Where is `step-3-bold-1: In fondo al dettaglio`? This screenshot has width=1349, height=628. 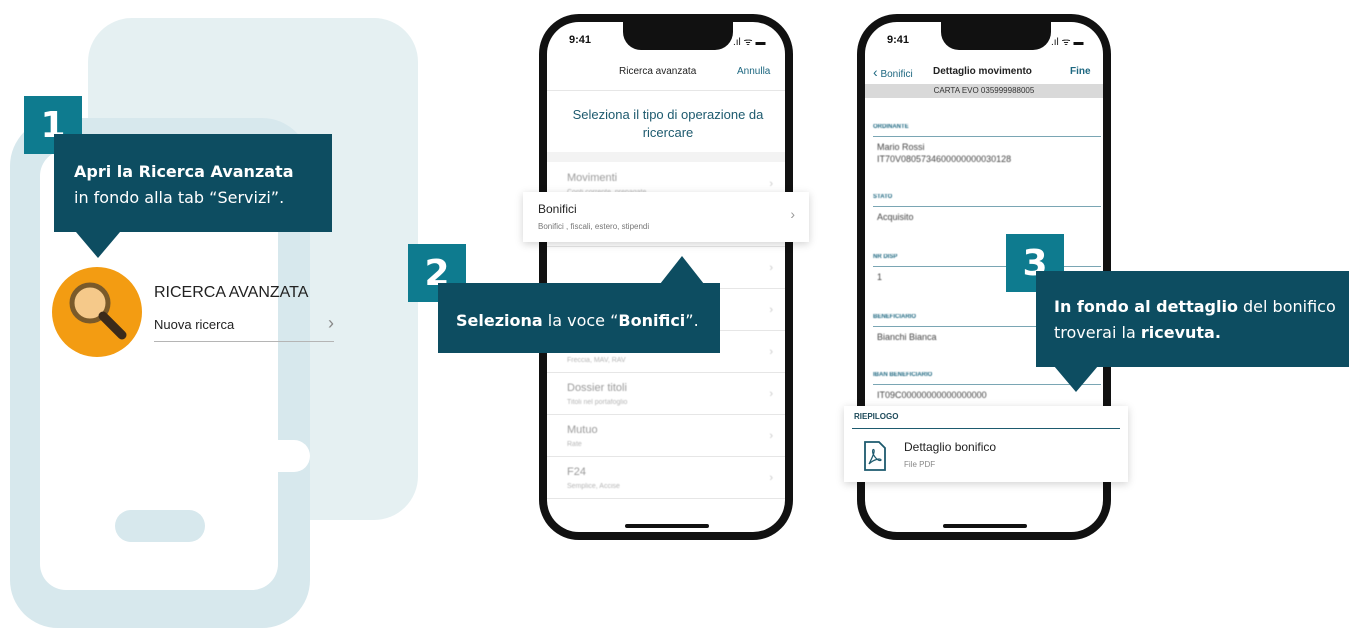
step-3-bold-1: In fondo al dettaglio is located at coordinates (1146, 306).